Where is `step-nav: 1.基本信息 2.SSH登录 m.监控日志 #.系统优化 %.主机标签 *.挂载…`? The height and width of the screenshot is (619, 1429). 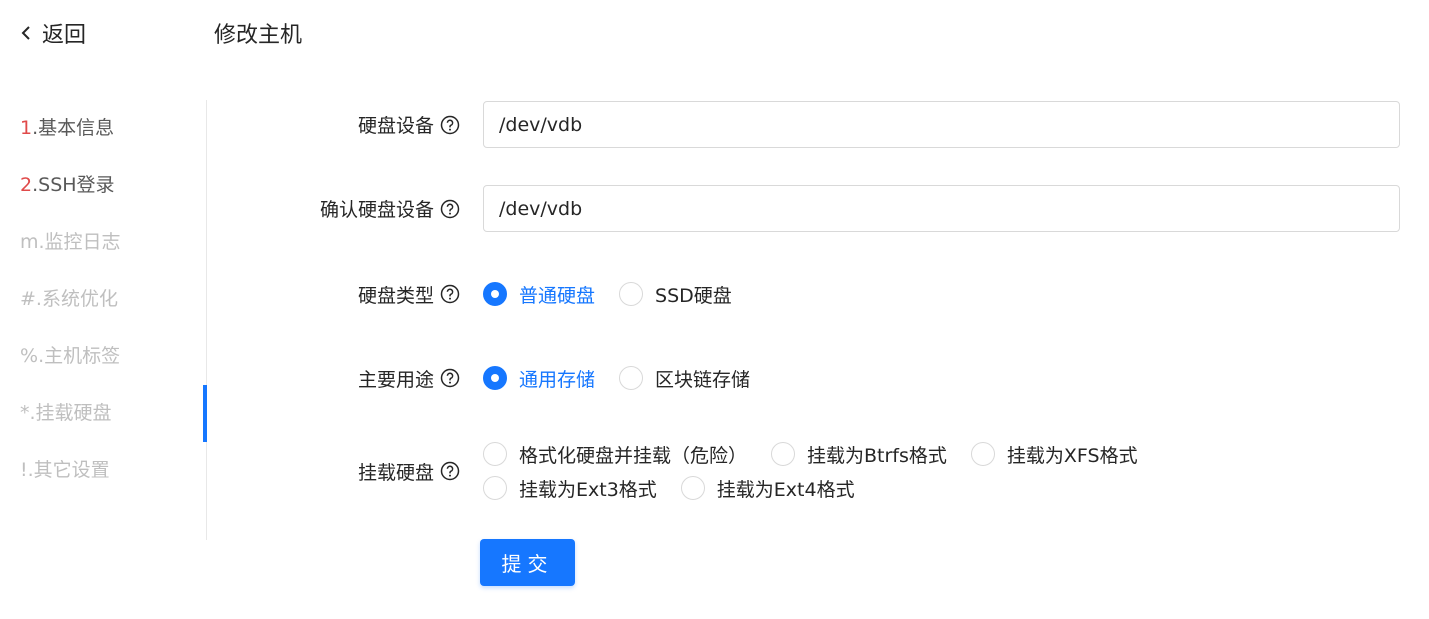
step-nav: 1.基本信息 2.SSH登录 m.监控日志 #.系统优化 %.主机标签 *.挂载… is located at coordinates (103, 320).